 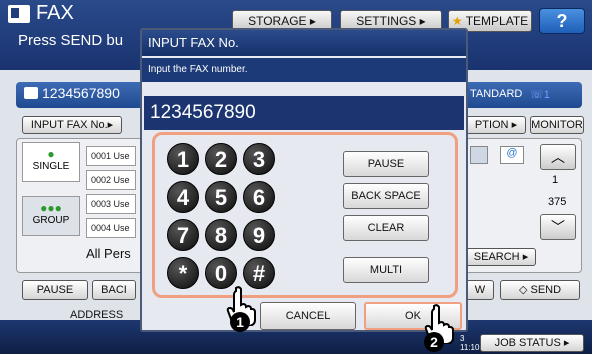 What do you see at coordinates (557, 125) in the screenshot?
I see `monitor-button: MONITOR` at bounding box center [557, 125].